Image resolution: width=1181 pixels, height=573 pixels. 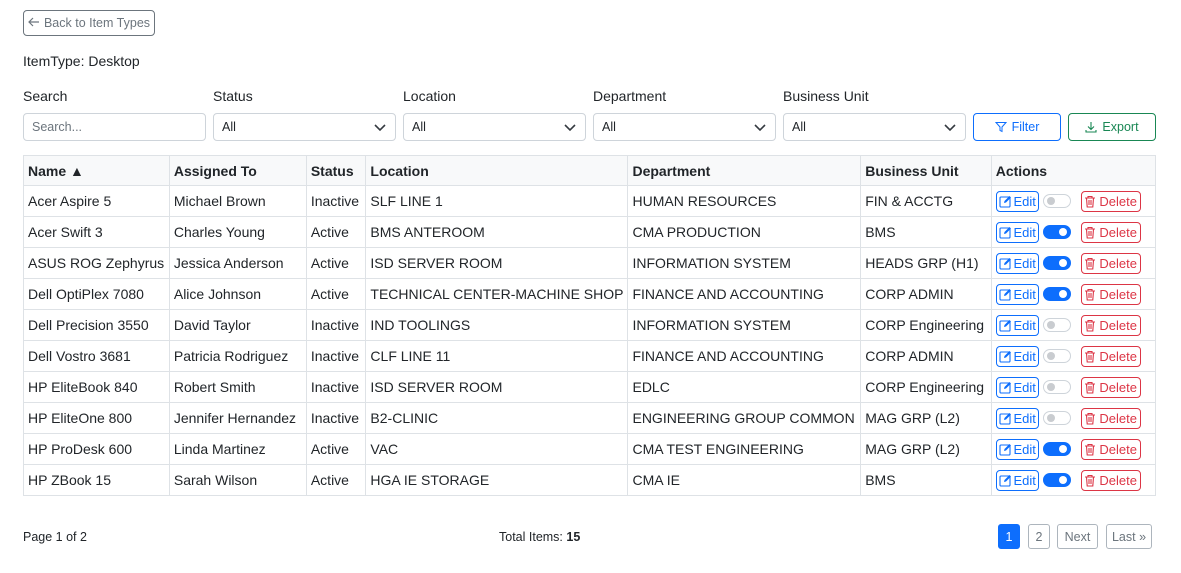 I want to click on back-button-label: Back to Item Types, so click(x=97, y=23).